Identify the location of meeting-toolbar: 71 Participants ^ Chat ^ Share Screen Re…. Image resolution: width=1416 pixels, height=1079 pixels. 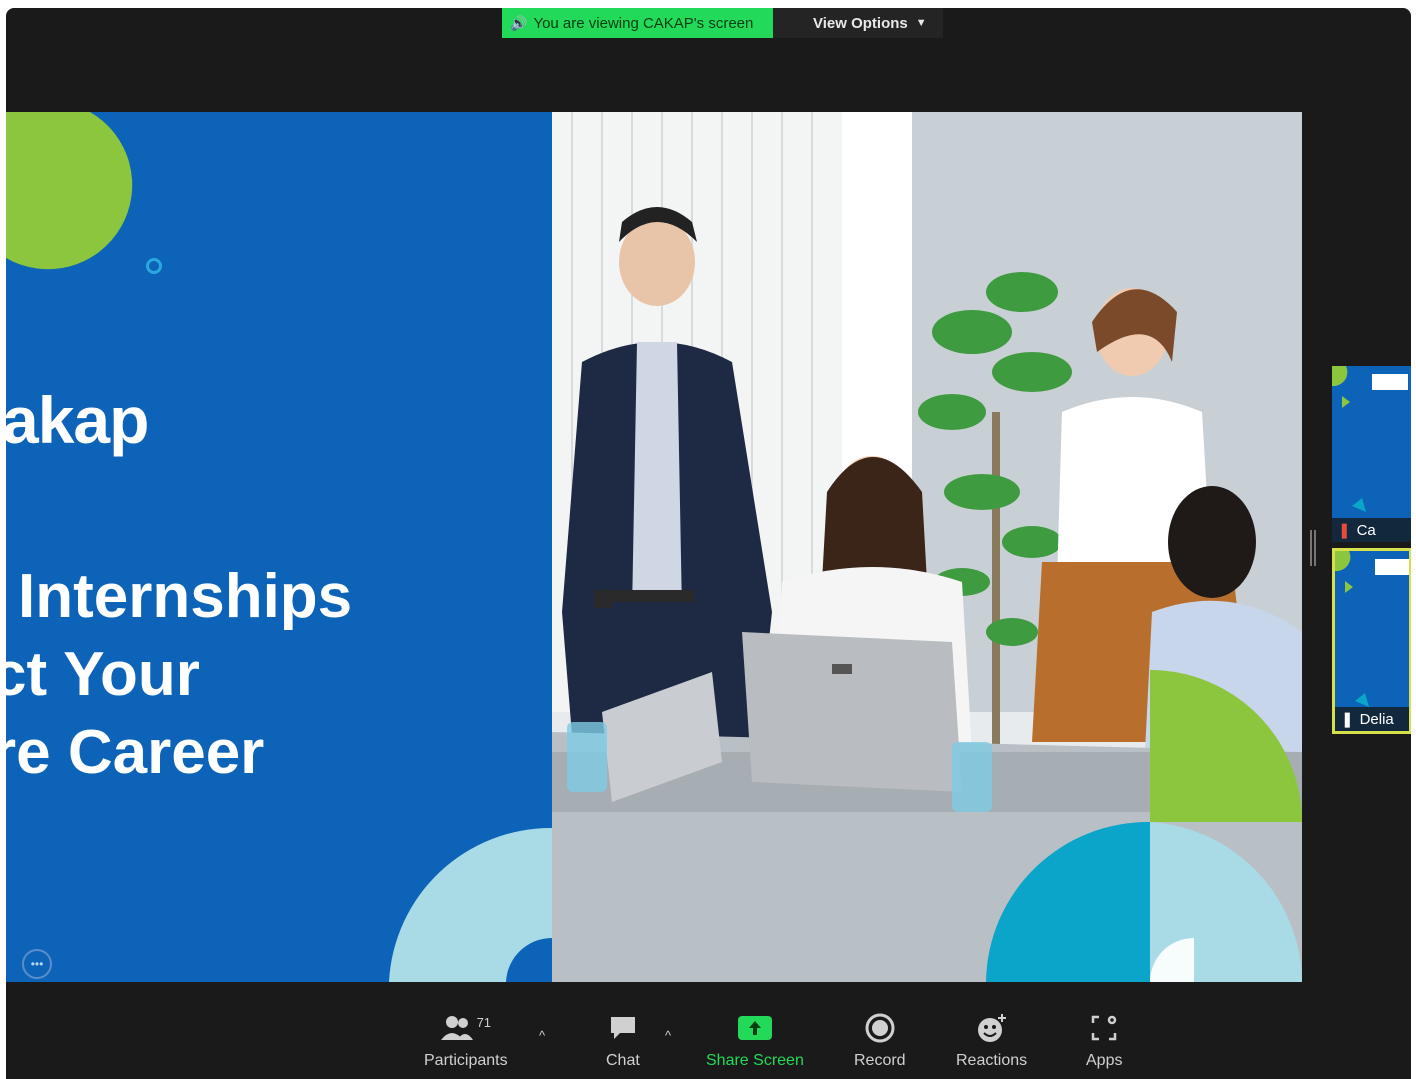
(708, 1038).